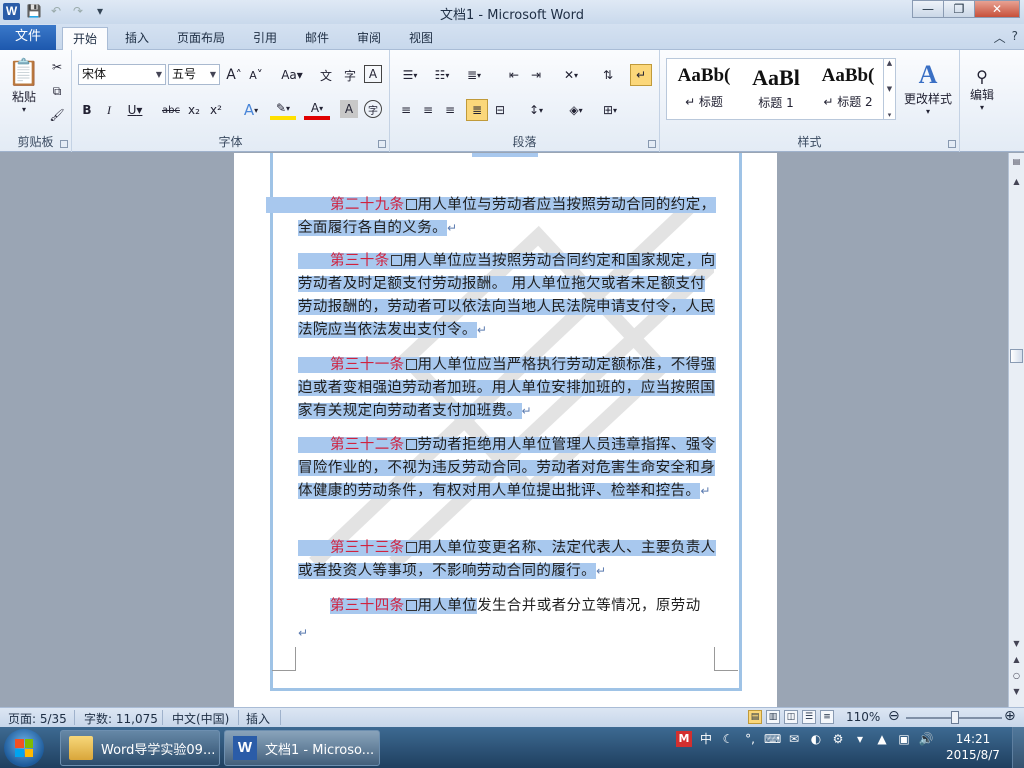 This screenshot has width=1024, height=768. Describe the element at coordinates (373, 109) in the screenshot. I see `enclose-characters-button: 字` at that location.